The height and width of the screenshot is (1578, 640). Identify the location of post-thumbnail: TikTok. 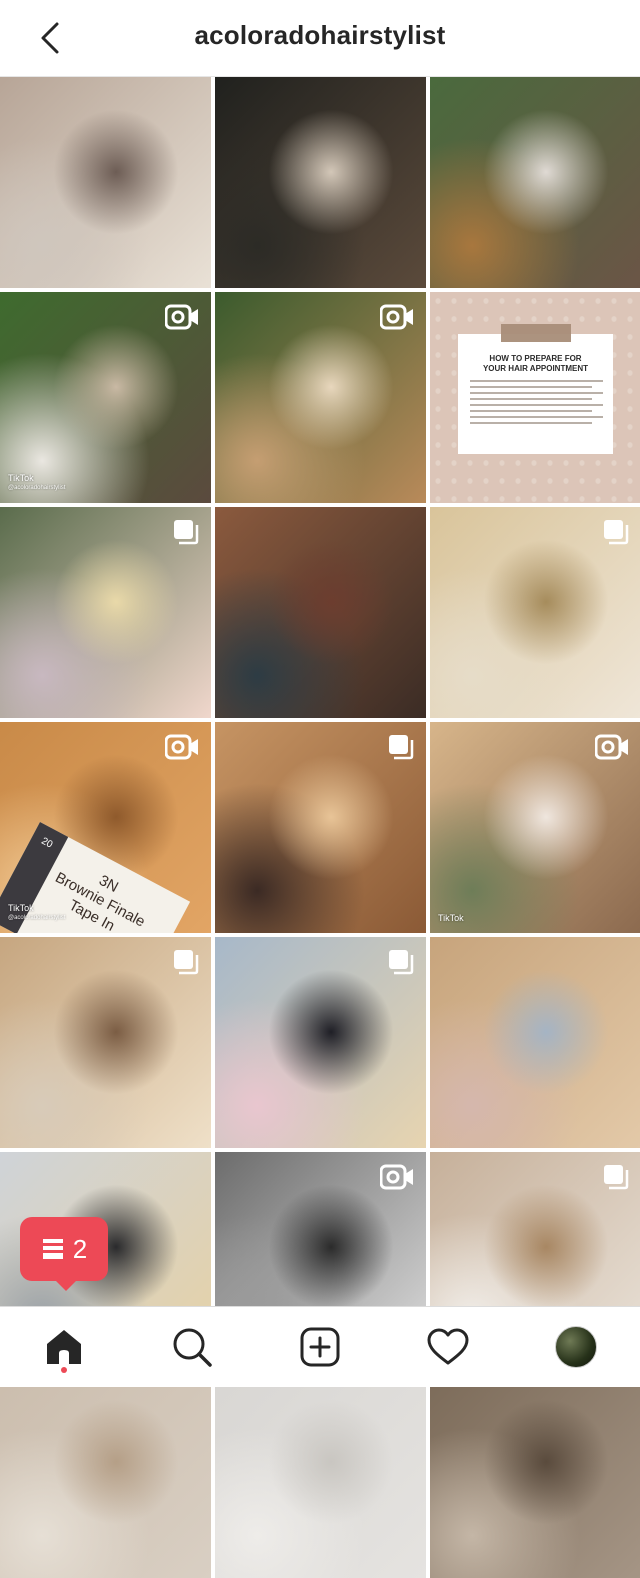
(535, 827).